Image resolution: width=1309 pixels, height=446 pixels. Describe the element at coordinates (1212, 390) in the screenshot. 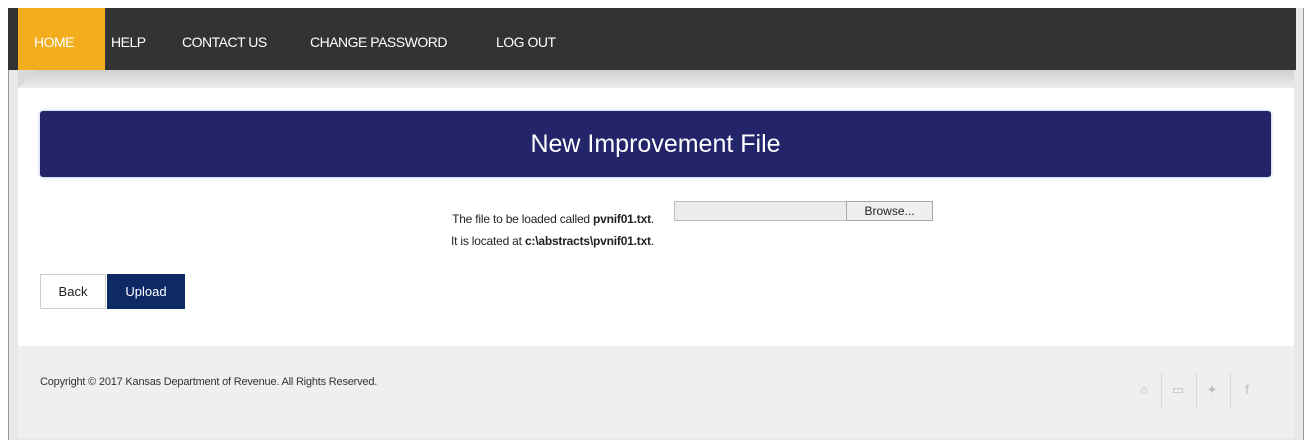

I see `twitter-icon: ✦` at that location.